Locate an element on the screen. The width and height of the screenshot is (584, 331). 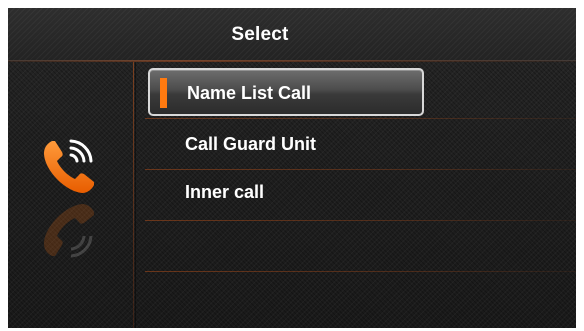
header-divider is located at coordinates (292, 61).